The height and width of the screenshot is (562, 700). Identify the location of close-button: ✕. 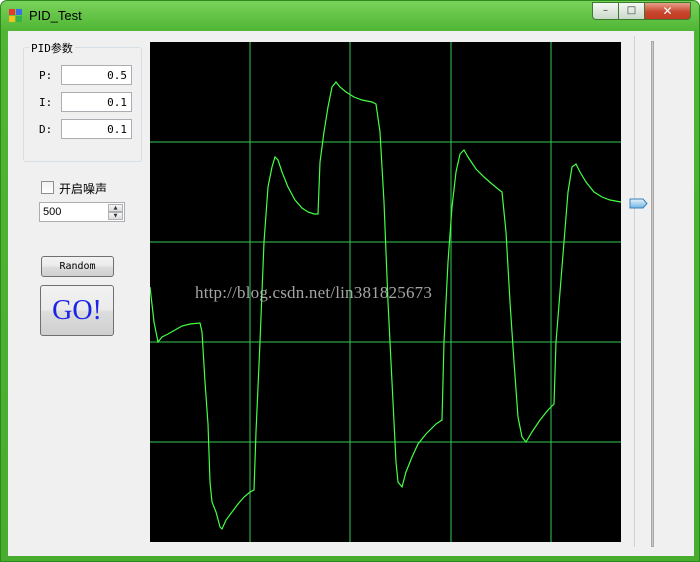
(667, 11).